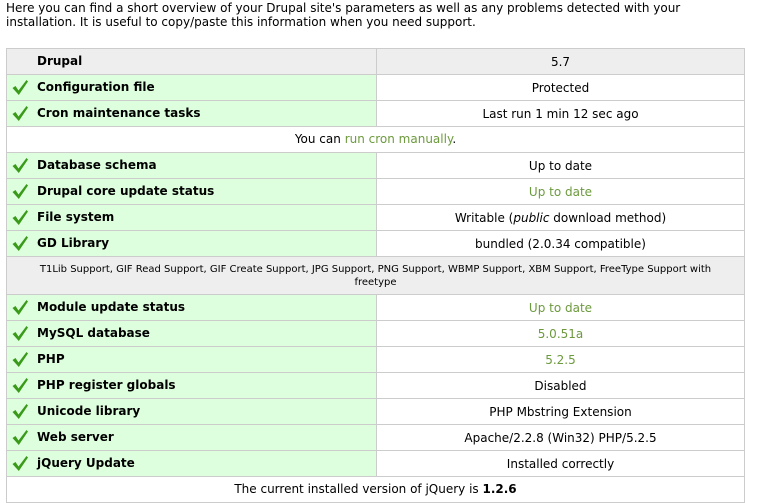 This screenshot has height=503, width=758. I want to click on status-value: Disabled, so click(560, 385).